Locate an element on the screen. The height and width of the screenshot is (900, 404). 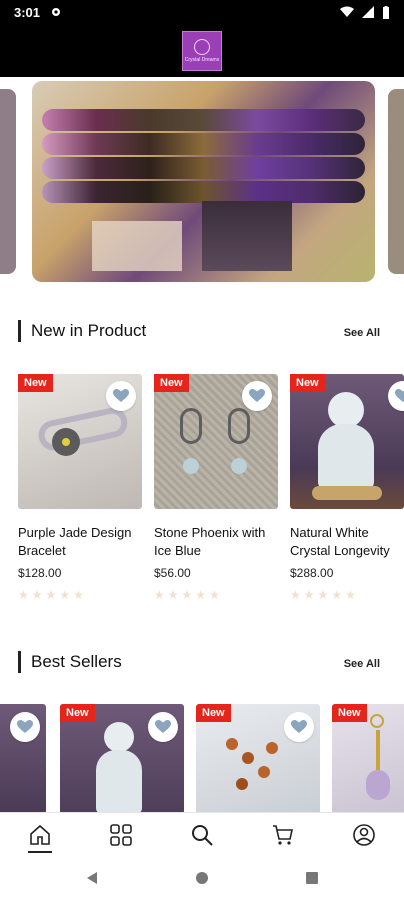
logo-text: Crystal Dreams is located at coordinates (202, 59).